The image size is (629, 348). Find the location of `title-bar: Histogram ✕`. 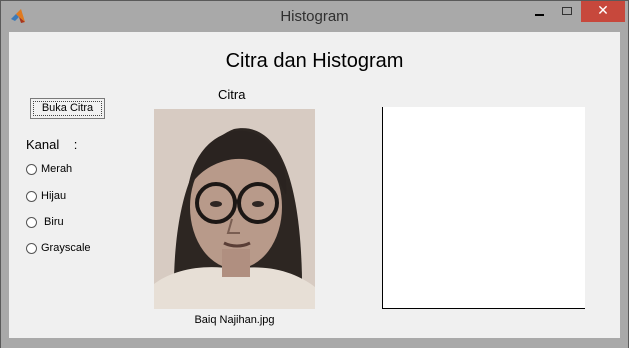

title-bar: Histogram ✕ is located at coordinates (314, 16).